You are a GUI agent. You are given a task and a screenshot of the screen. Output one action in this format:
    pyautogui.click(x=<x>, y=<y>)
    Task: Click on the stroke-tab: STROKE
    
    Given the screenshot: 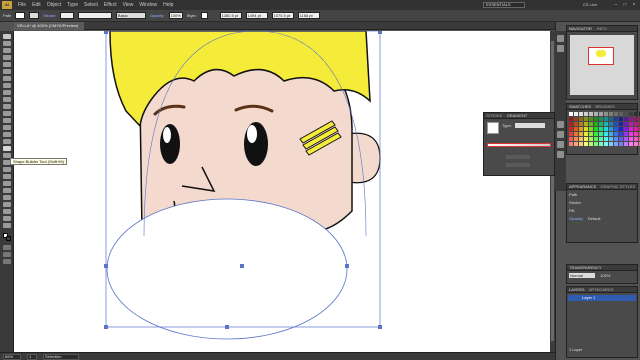 What is the action you would take?
    pyautogui.click(x=494, y=115)
    